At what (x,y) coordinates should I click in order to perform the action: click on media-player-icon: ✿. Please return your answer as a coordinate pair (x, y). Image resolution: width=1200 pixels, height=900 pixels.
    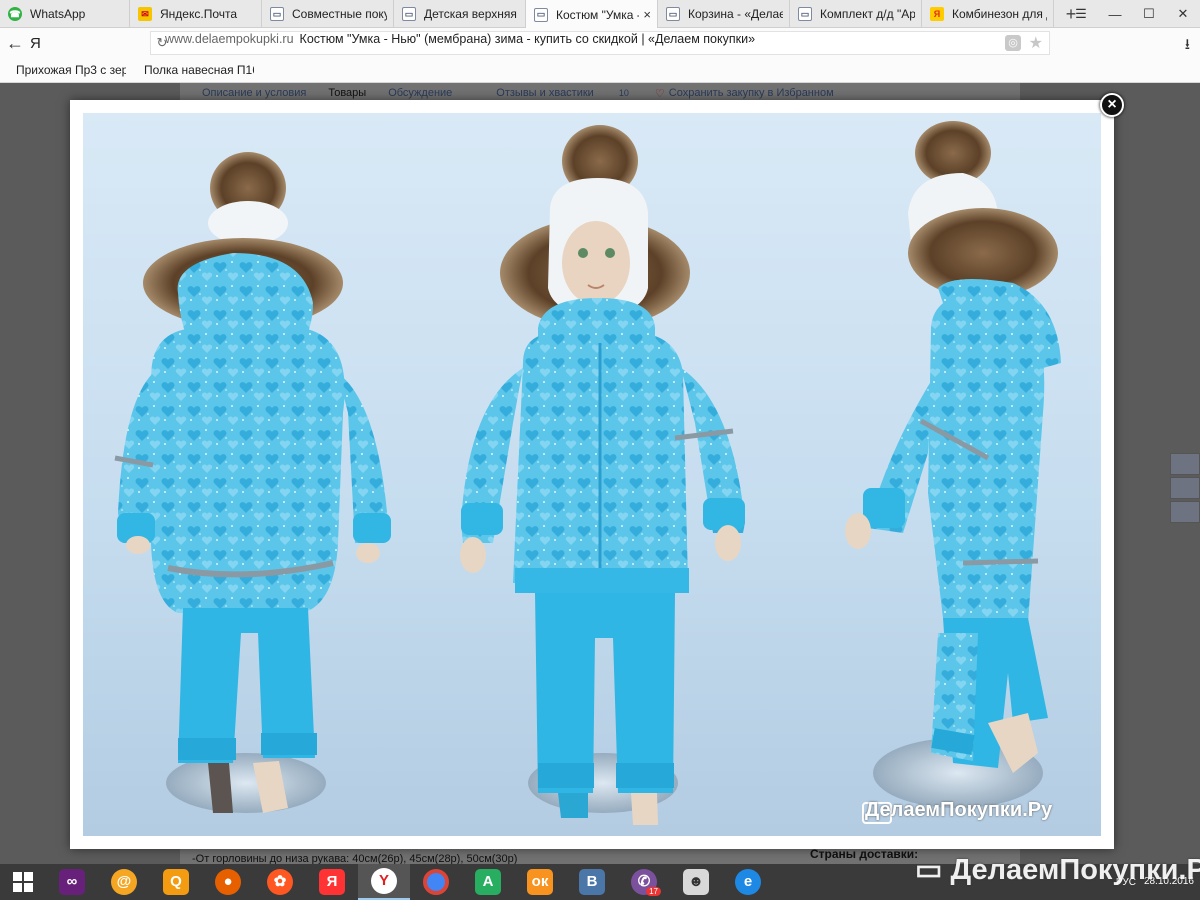
    Looking at the image, I should click on (280, 882).